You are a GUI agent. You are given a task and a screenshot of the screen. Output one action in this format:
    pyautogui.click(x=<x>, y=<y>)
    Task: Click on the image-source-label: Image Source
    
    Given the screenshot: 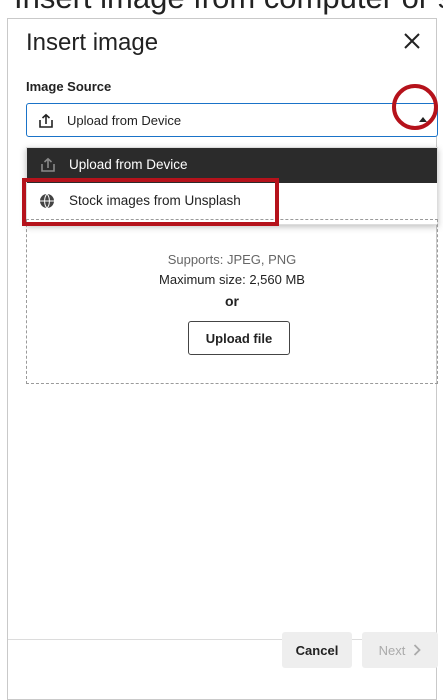 What is the action you would take?
    pyautogui.click(x=69, y=86)
    